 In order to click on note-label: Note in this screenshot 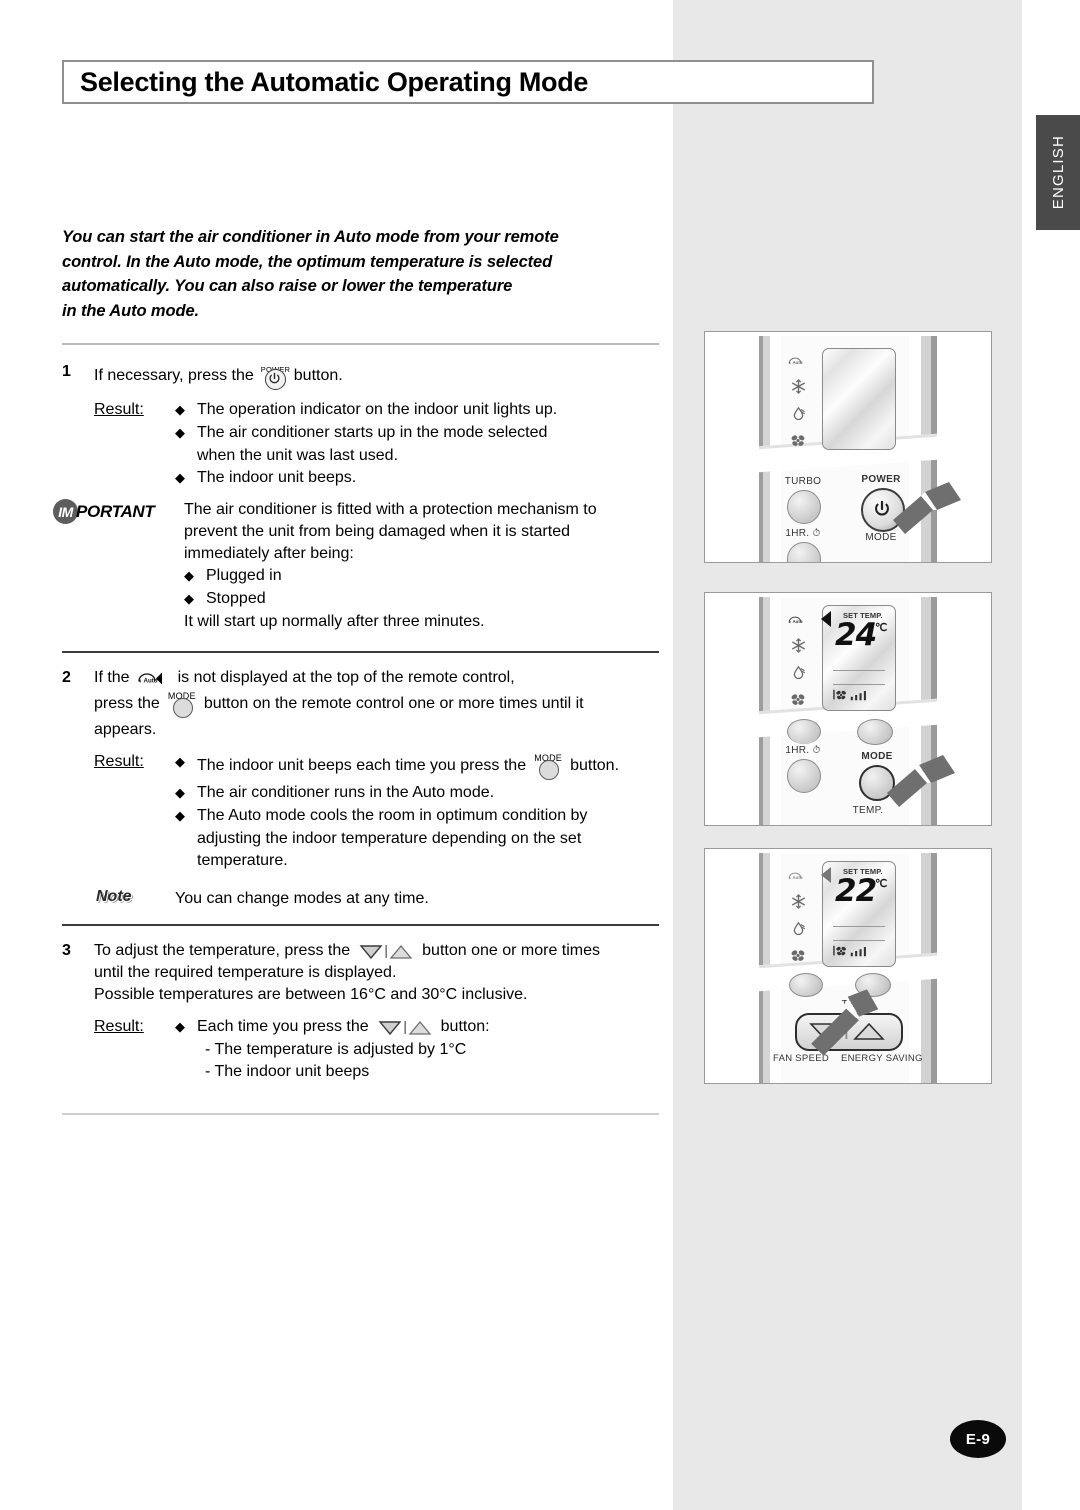, I will do `click(114, 896)`.